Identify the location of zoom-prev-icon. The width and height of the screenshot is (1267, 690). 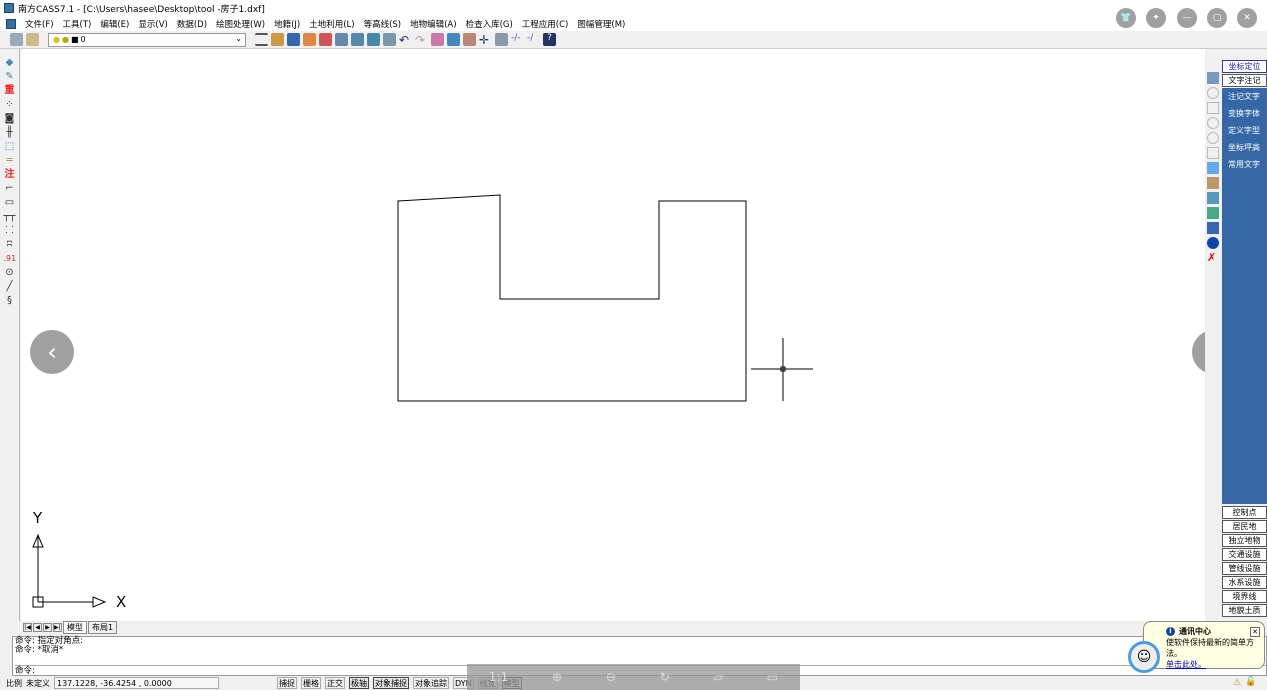
(1213, 123).